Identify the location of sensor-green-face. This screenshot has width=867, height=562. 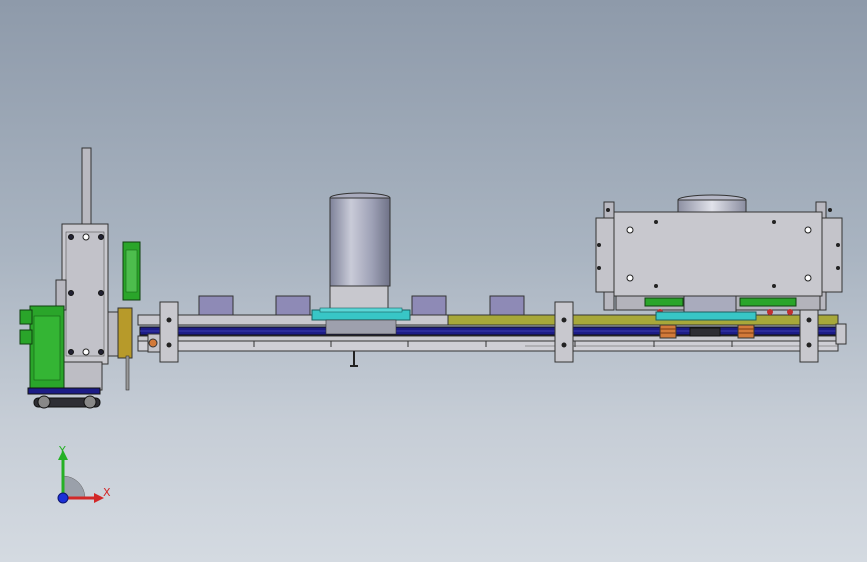
(131, 271).